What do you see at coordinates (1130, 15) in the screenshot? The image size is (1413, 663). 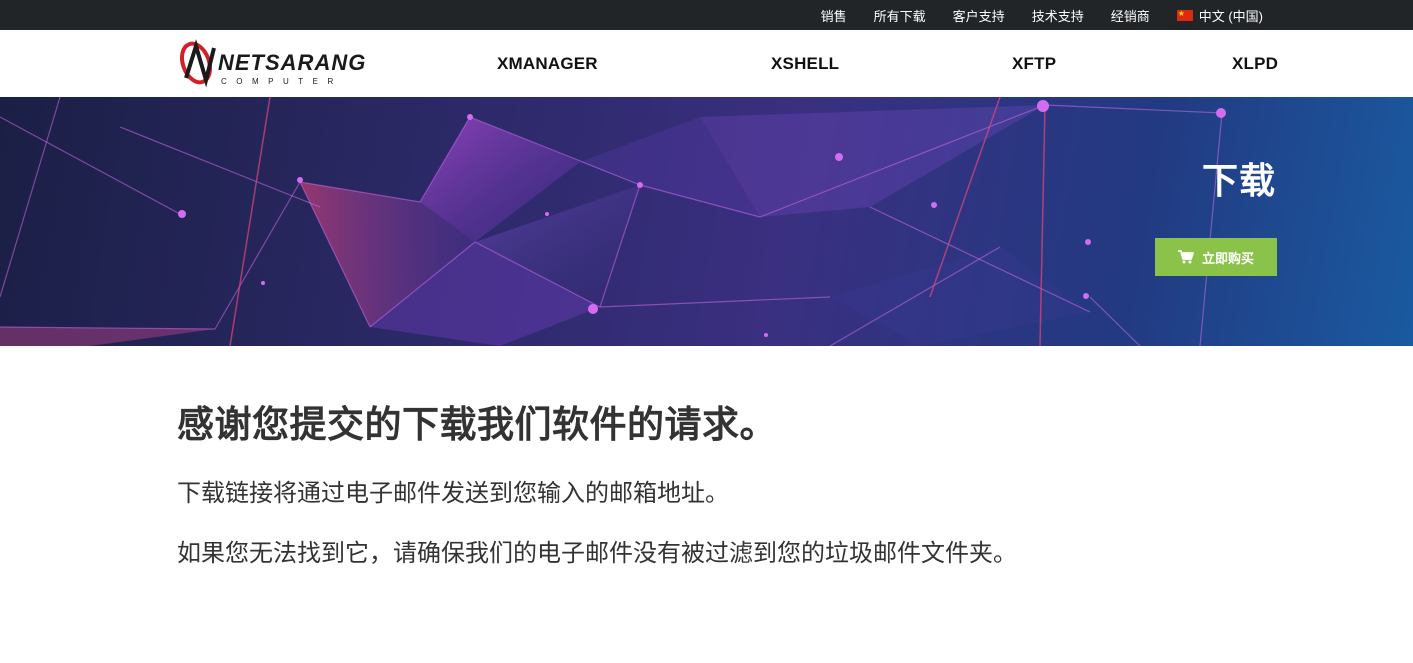 I see `resellers-link: 经销商` at bounding box center [1130, 15].